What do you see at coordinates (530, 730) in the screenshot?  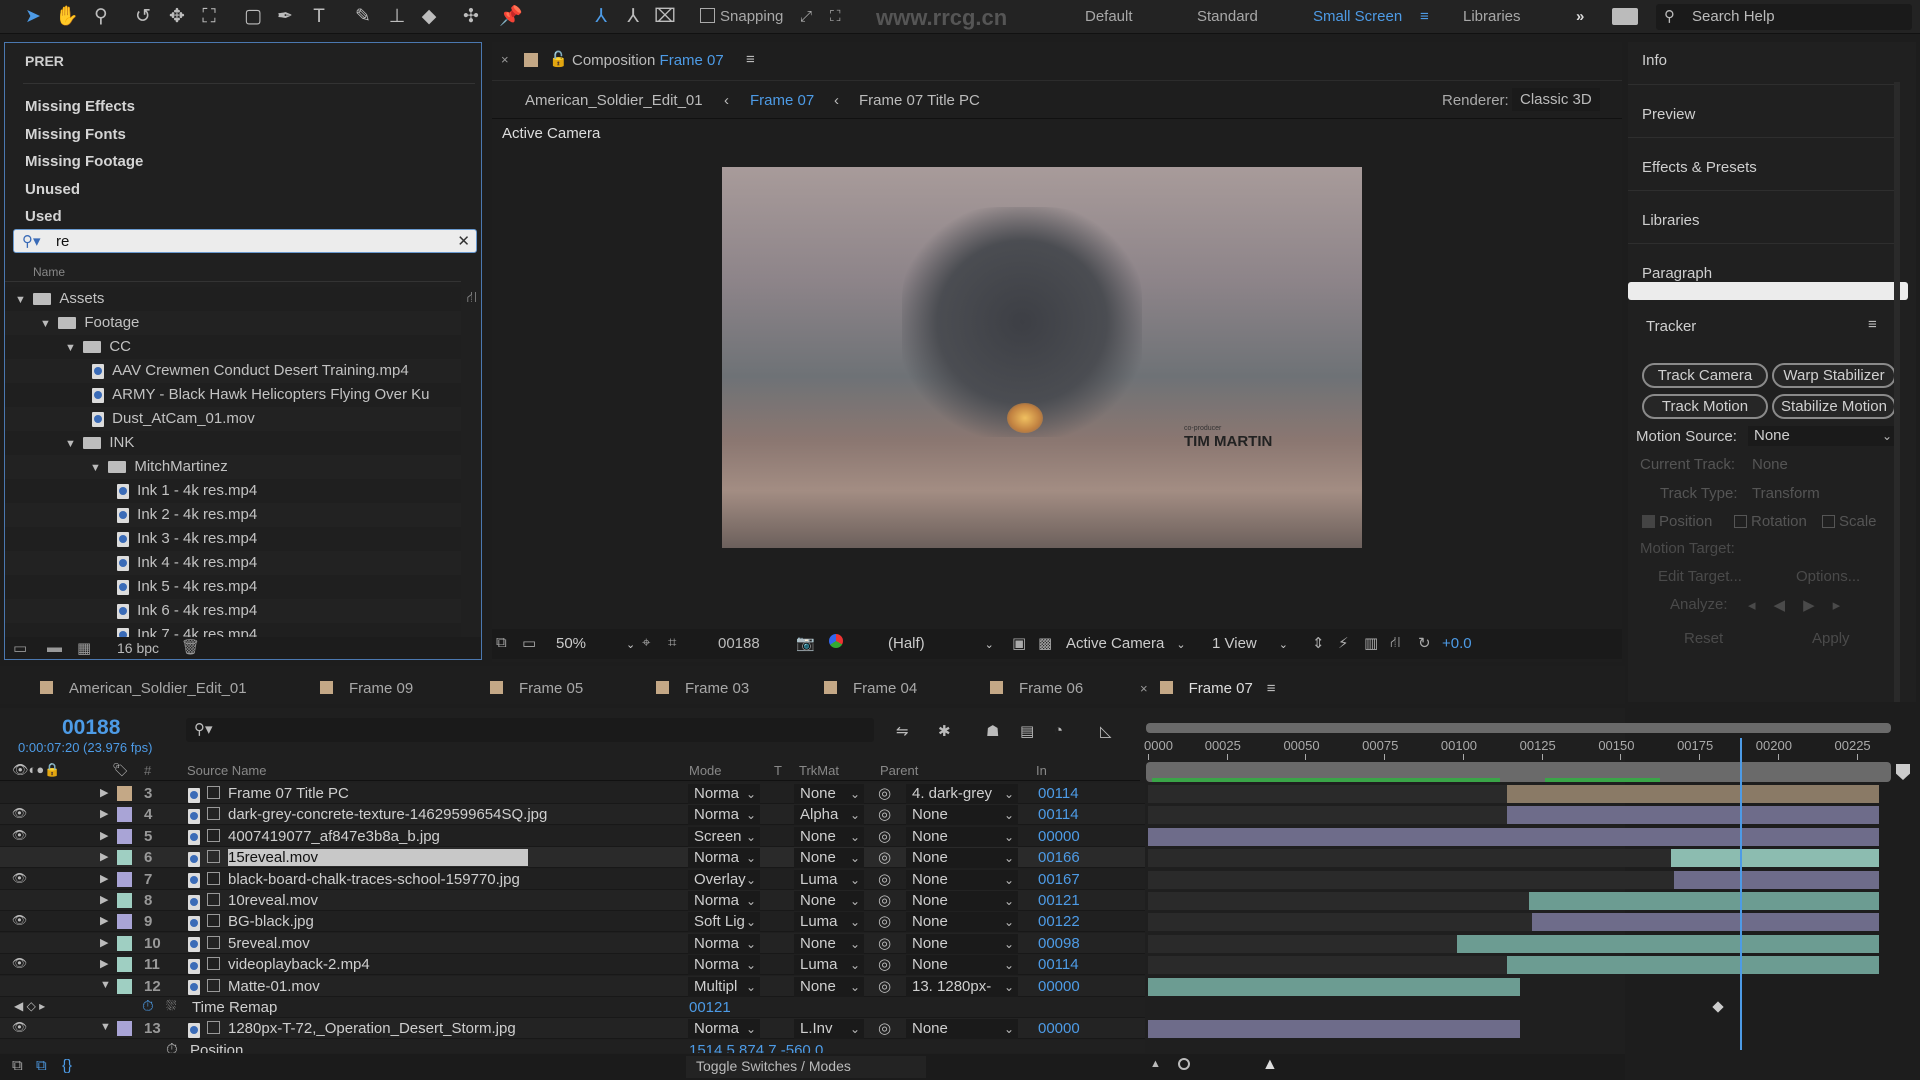 I see `layer-search-input: ⚲▾` at bounding box center [530, 730].